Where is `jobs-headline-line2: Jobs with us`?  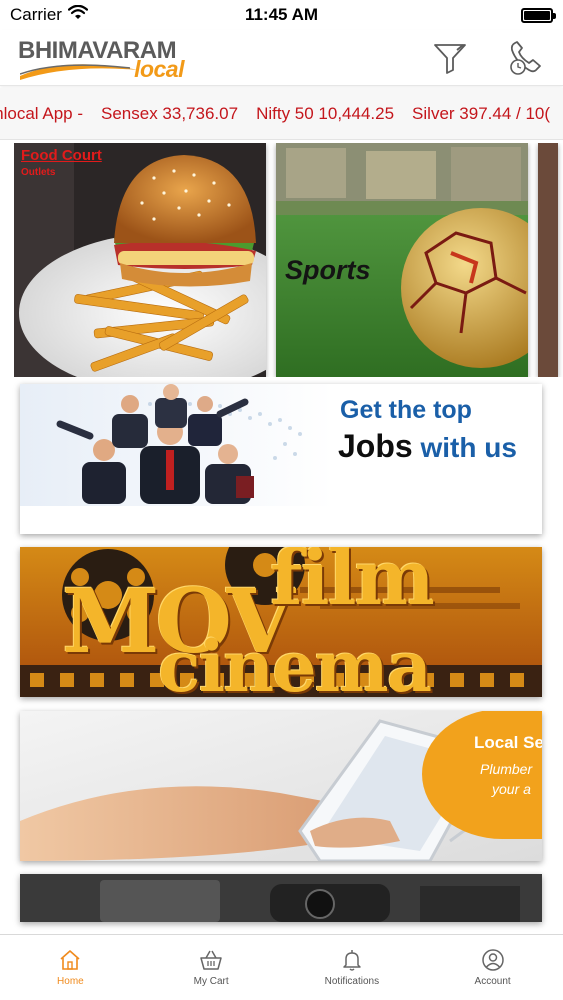
jobs-headline-line2: Jobs with us is located at coordinates (427, 446).